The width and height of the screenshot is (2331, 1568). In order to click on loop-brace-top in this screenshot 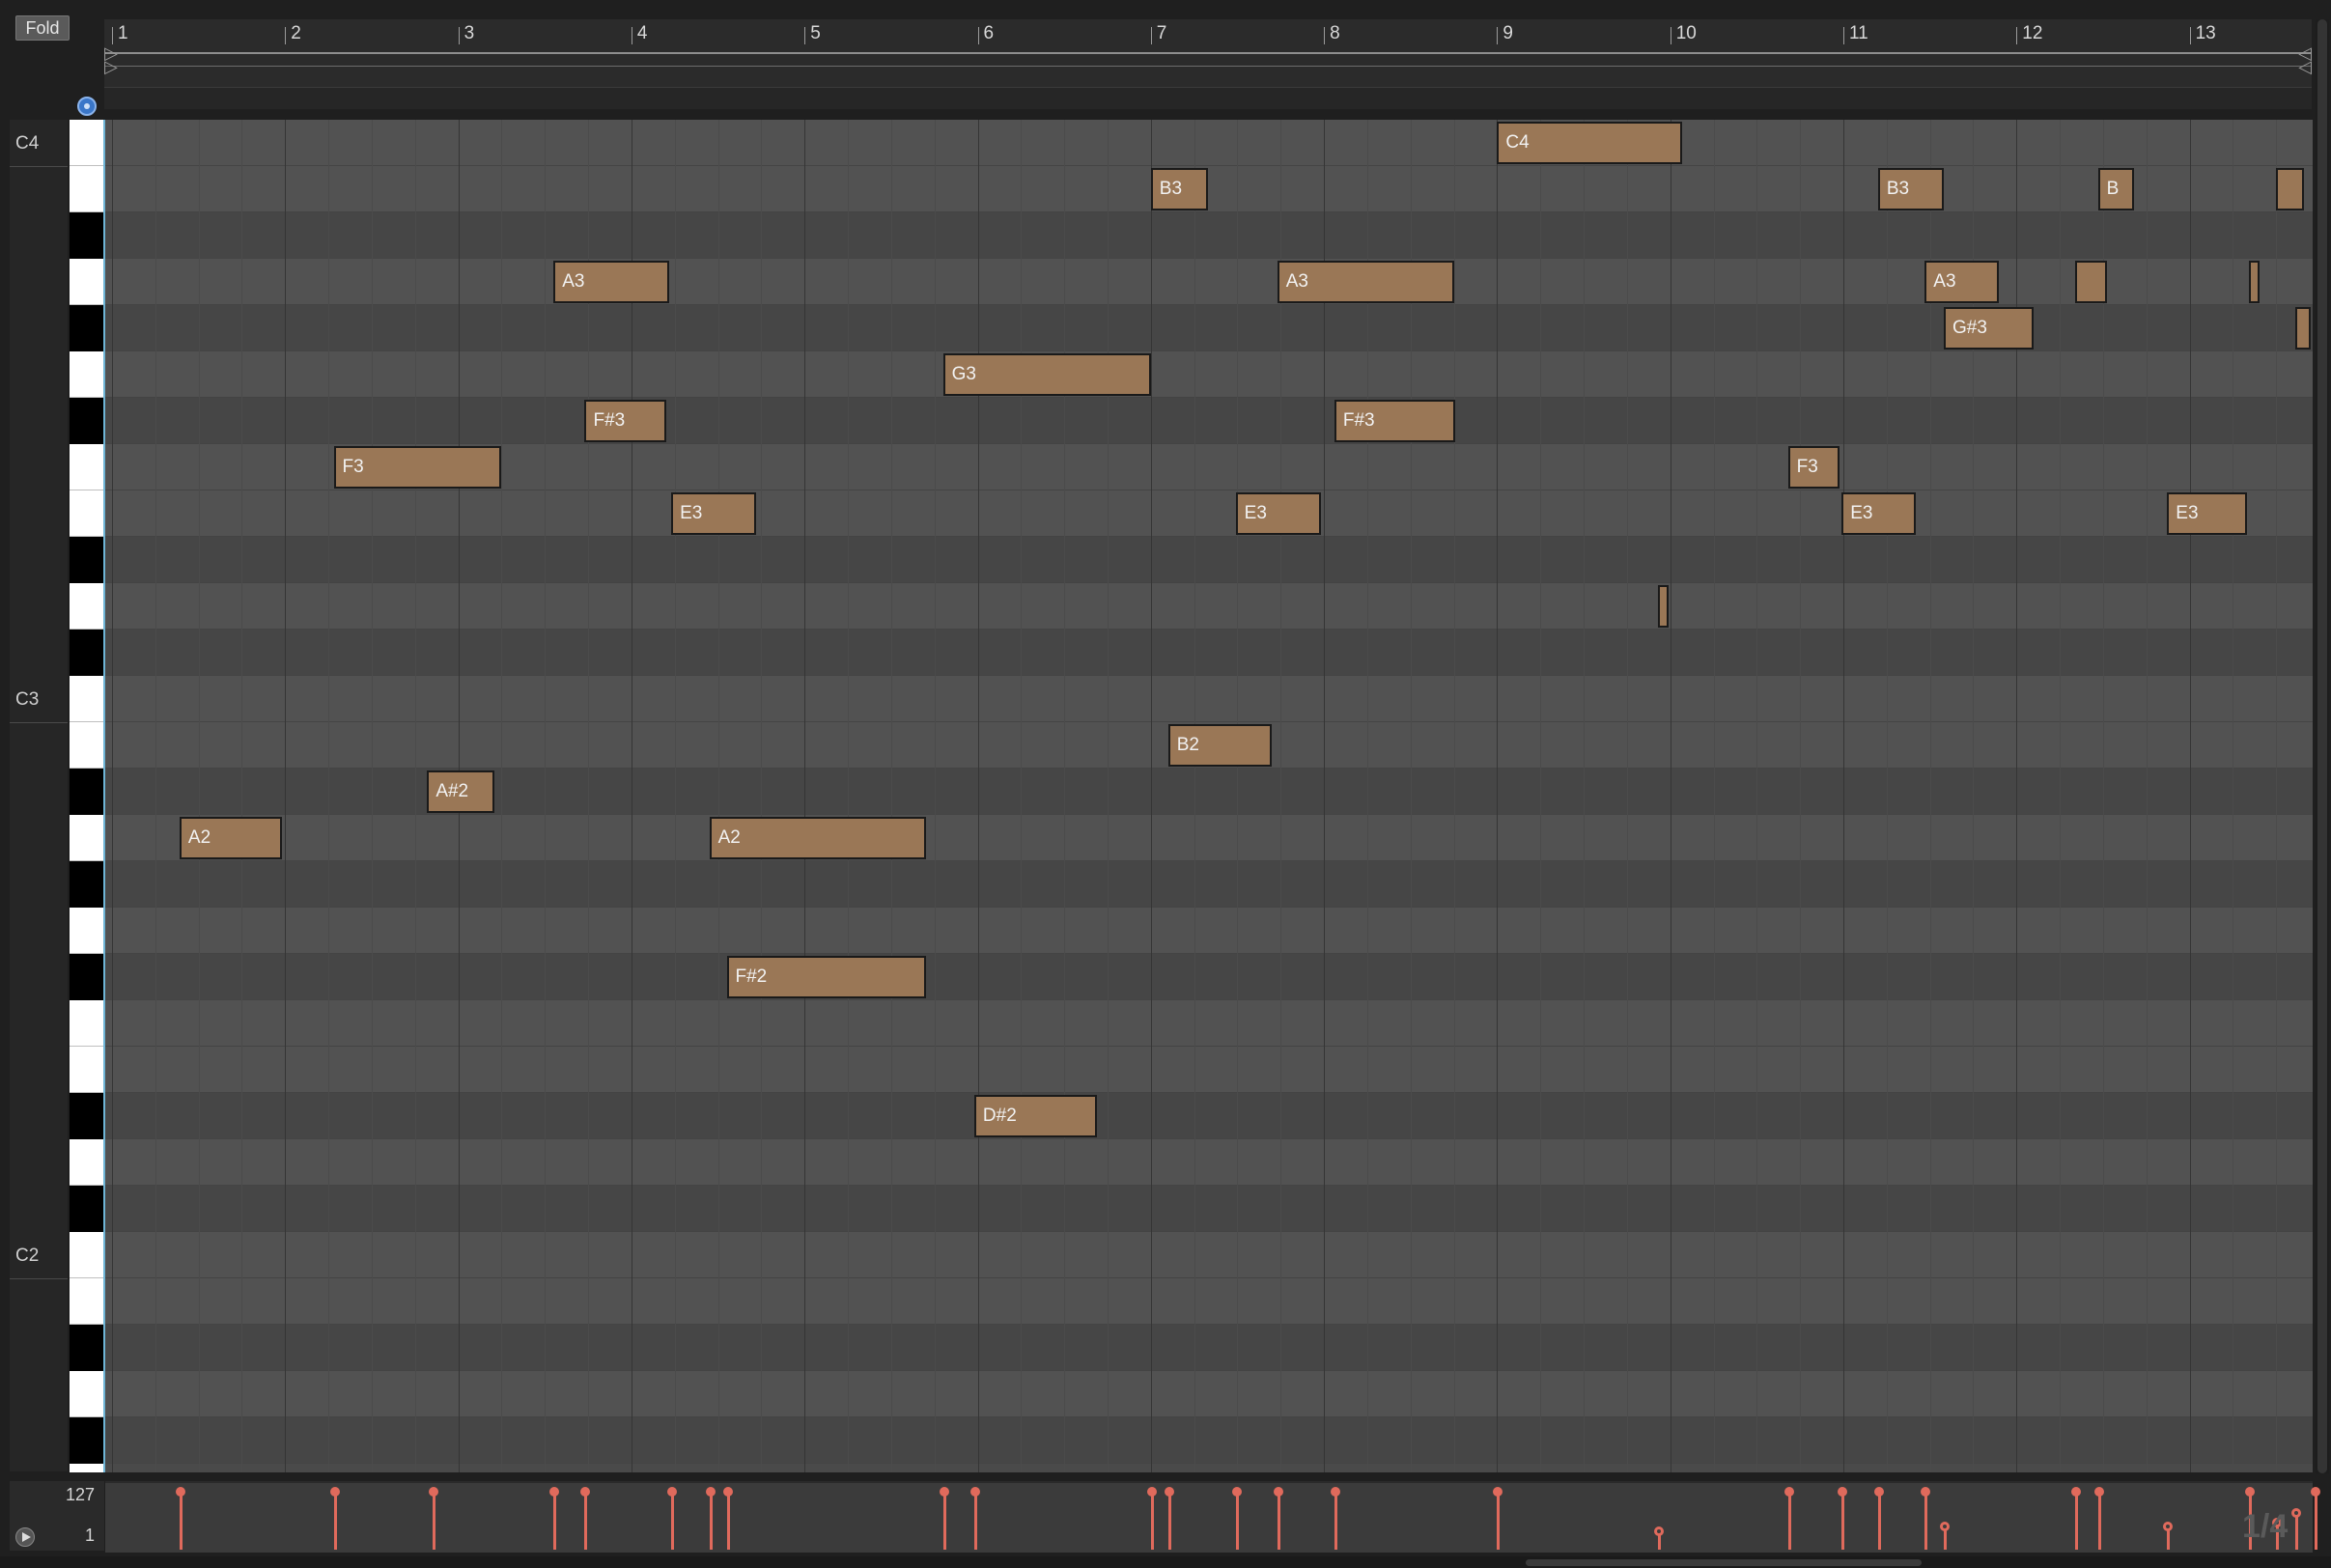, I will do `click(1208, 53)`.